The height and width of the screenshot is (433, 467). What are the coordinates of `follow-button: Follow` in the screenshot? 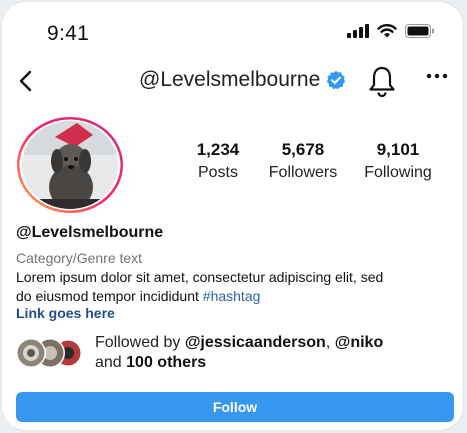 It's located at (235, 407).